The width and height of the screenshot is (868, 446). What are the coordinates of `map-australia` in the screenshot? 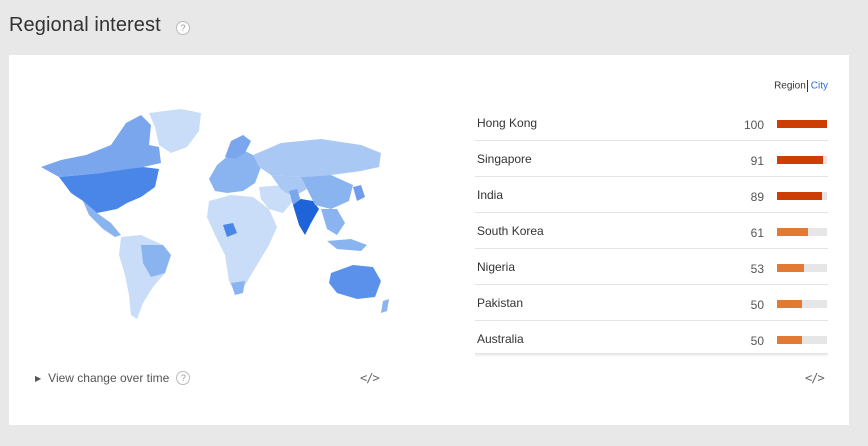 It's located at (355, 282).